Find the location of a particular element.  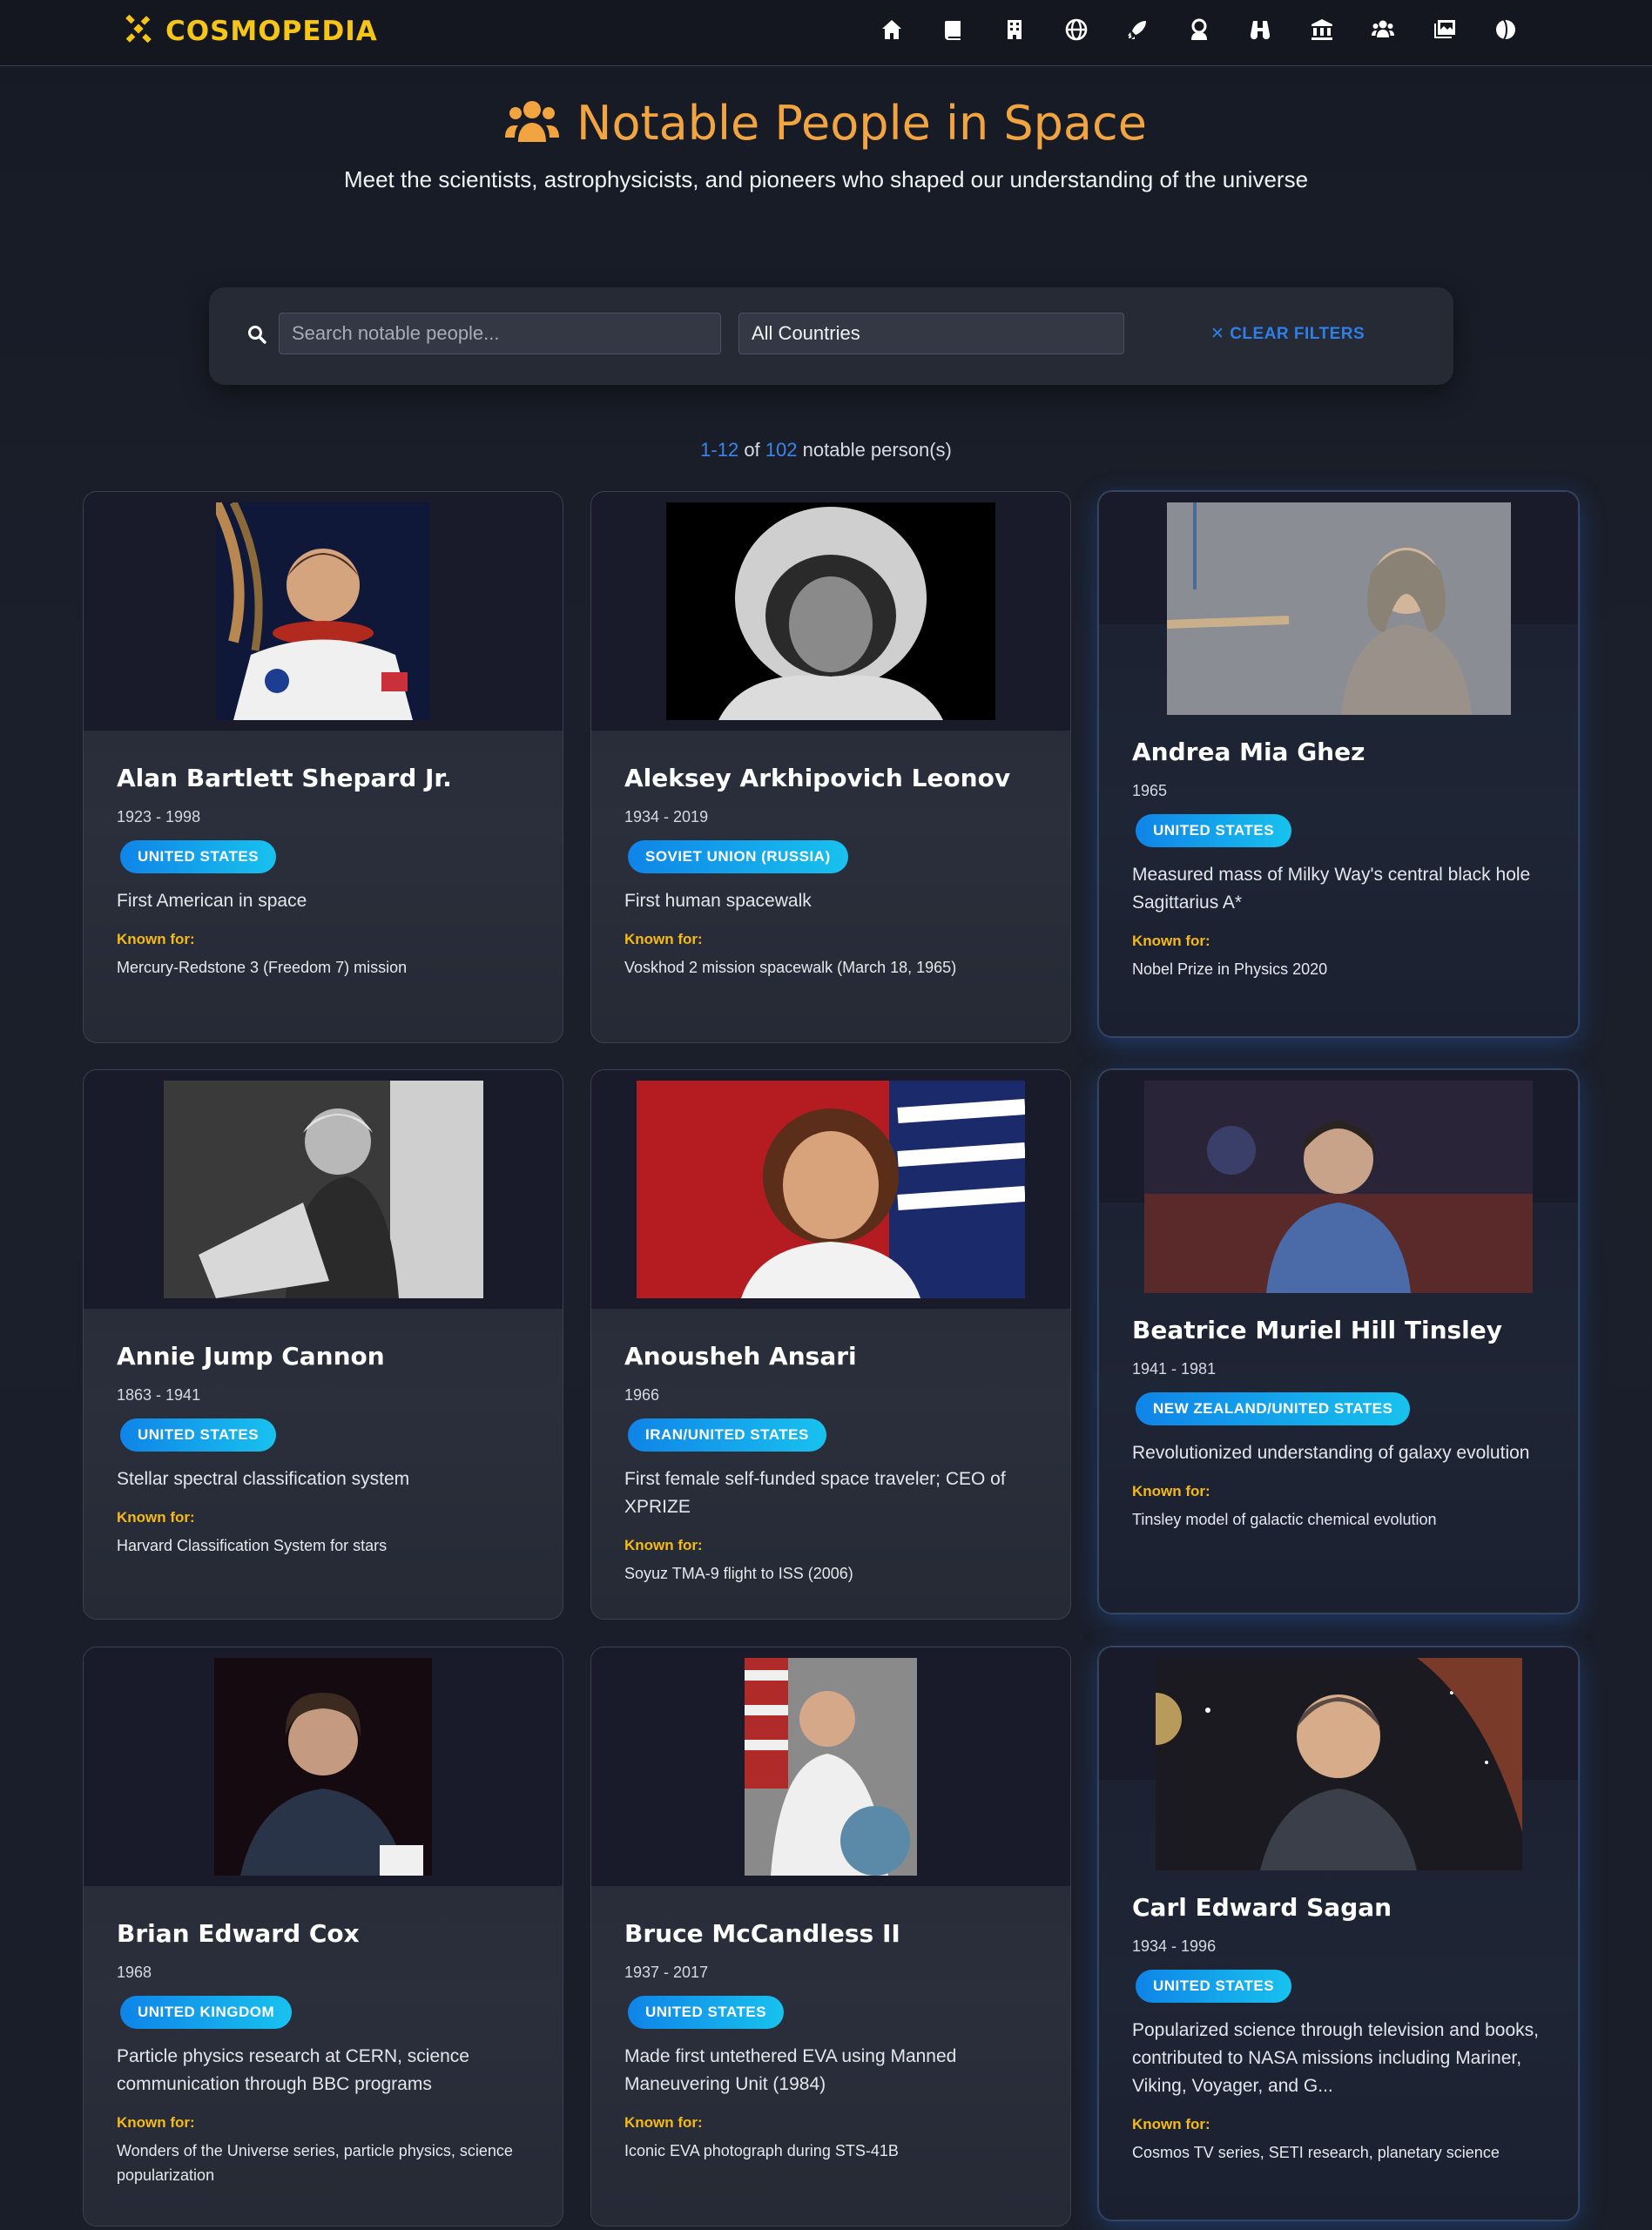

brand-logo: COSMOPEDIA is located at coordinates (251, 31).